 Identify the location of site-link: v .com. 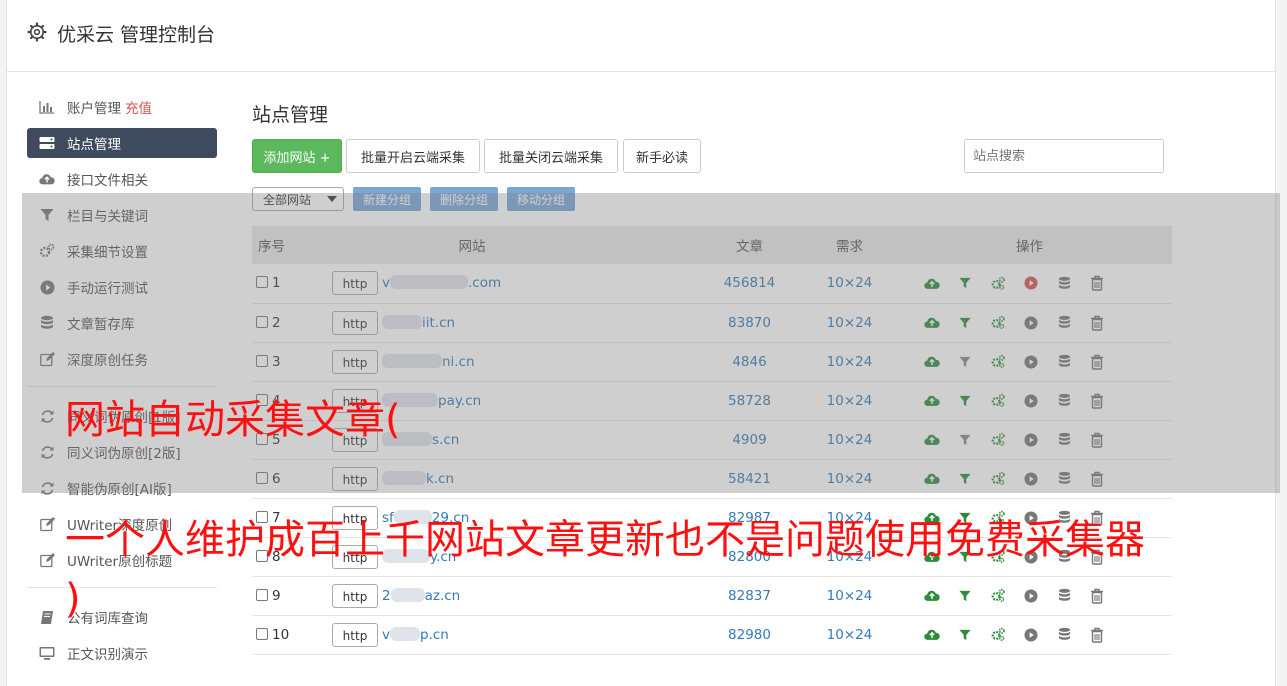
(441, 283).